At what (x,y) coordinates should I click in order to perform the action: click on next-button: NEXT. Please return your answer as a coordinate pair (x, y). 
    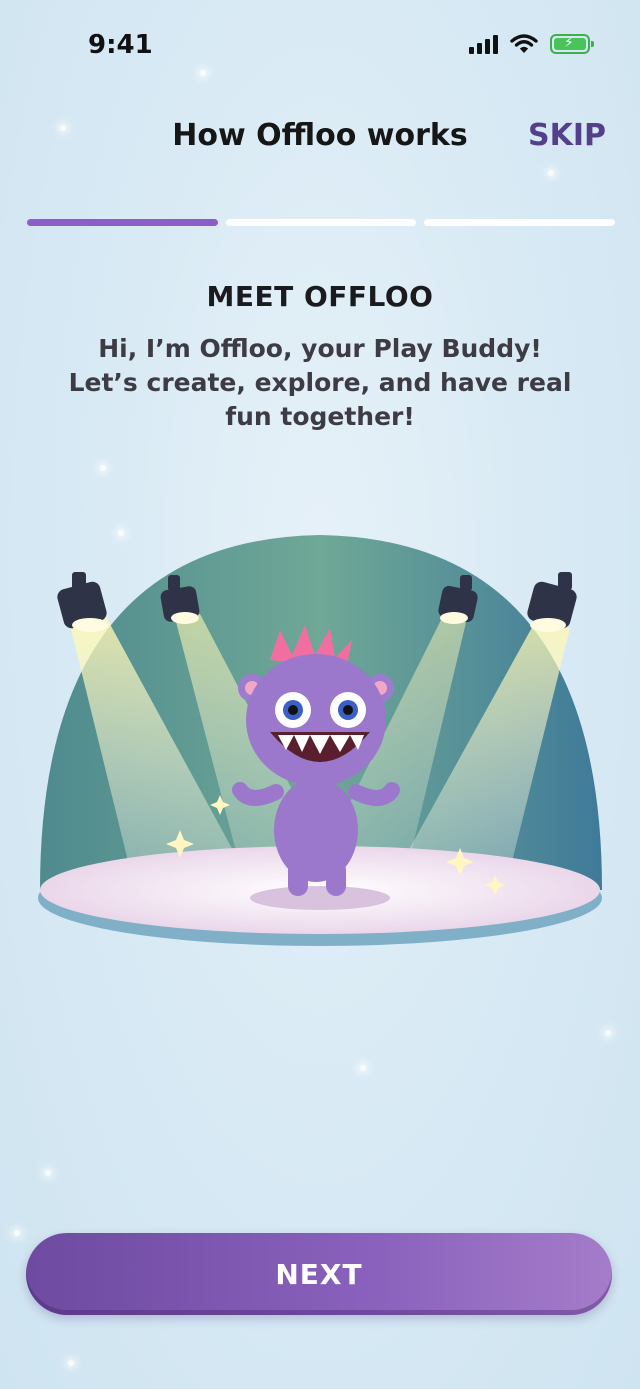
    Looking at the image, I should click on (319, 1274).